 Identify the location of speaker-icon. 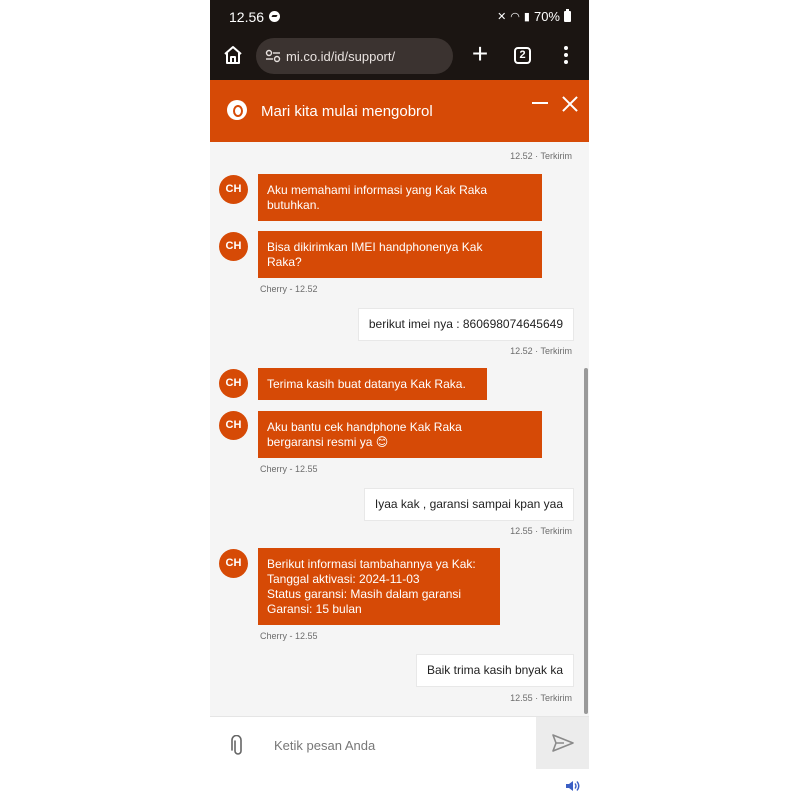
(573, 786).